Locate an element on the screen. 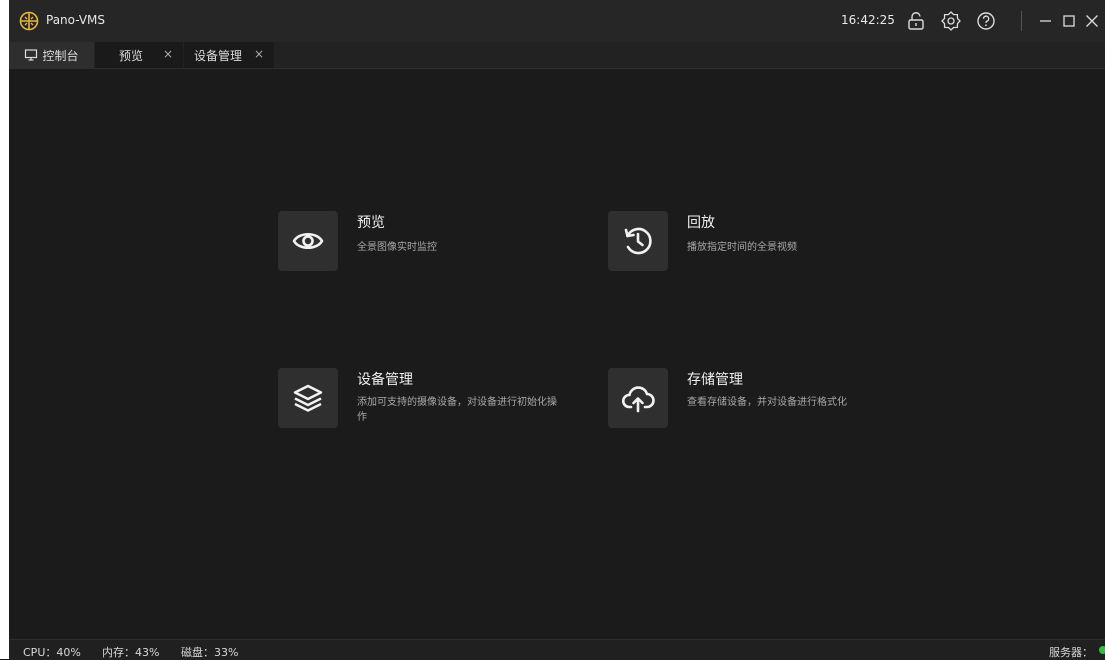 The height and width of the screenshot is (660, 1105). card-description: 添加可支持的摄像设备，对设备进行初始化操作 is located at coordinates (457, 410).